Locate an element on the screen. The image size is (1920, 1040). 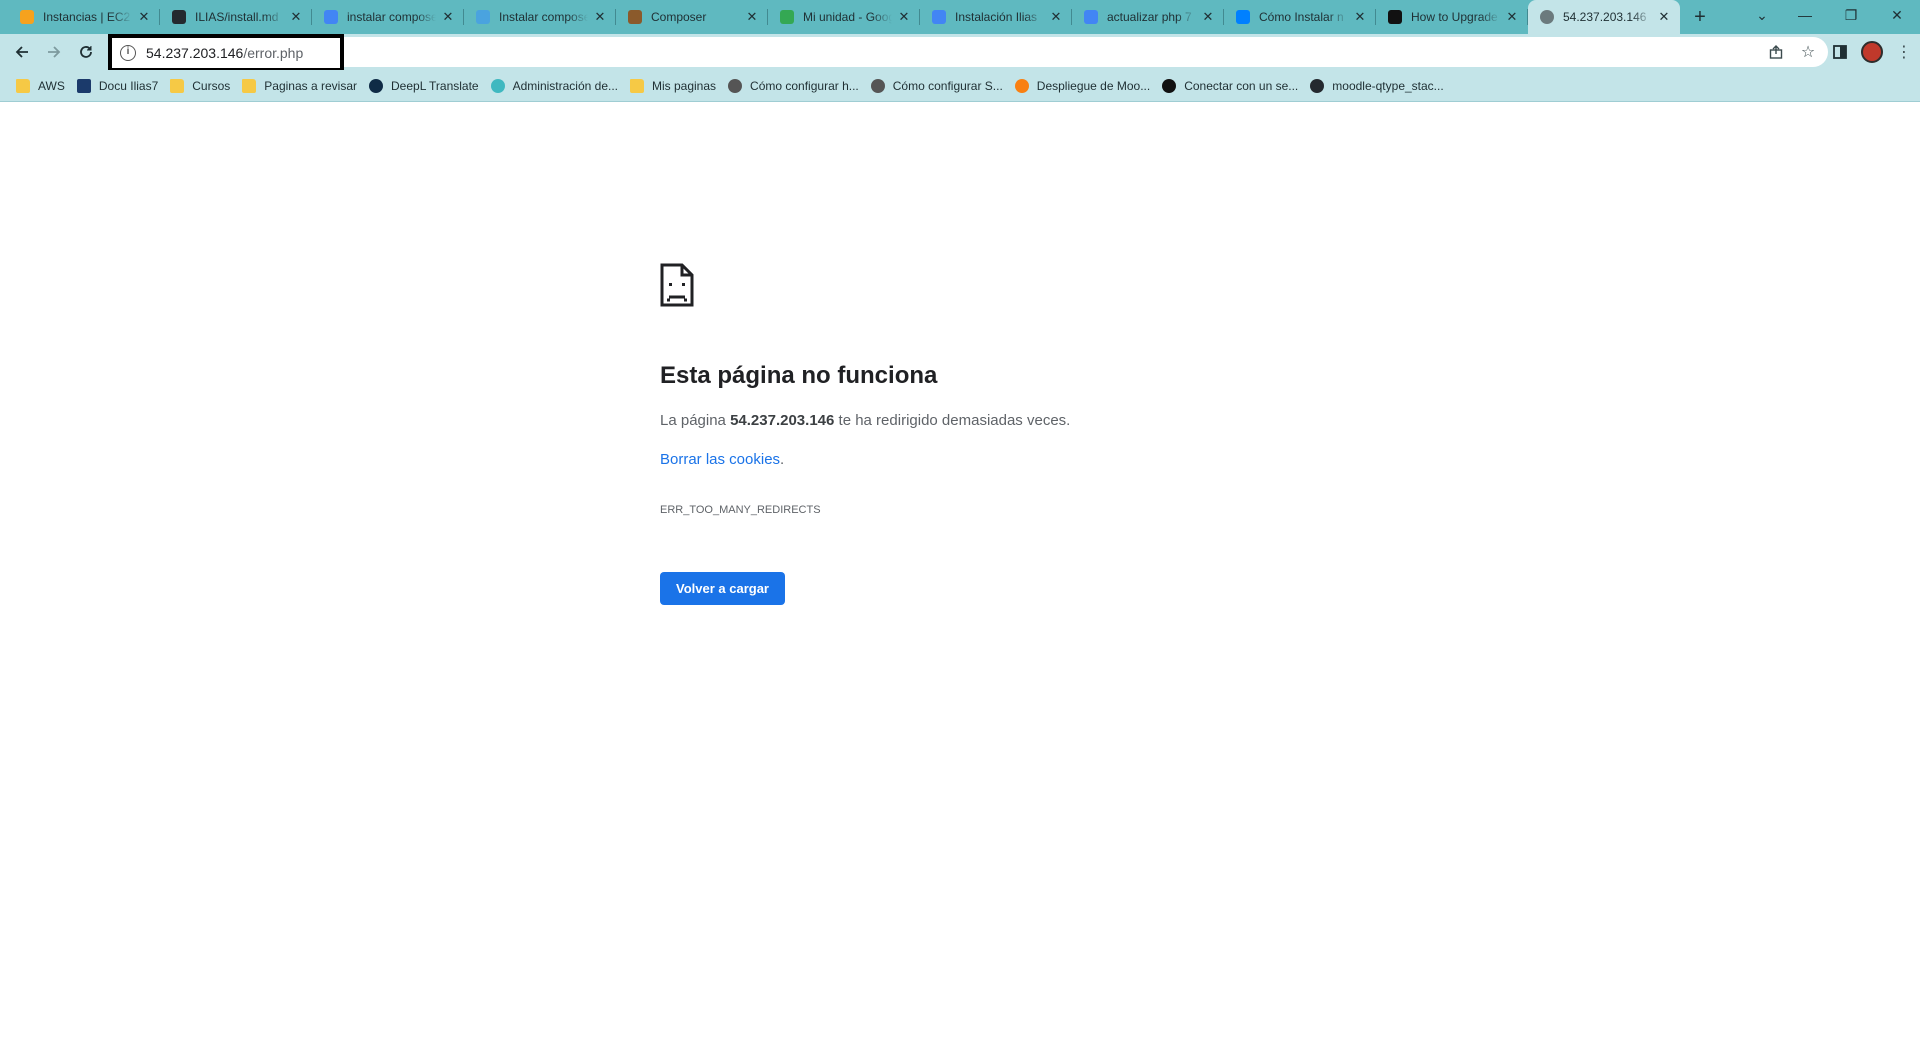
forward-button is located at coordinates (54, 52).